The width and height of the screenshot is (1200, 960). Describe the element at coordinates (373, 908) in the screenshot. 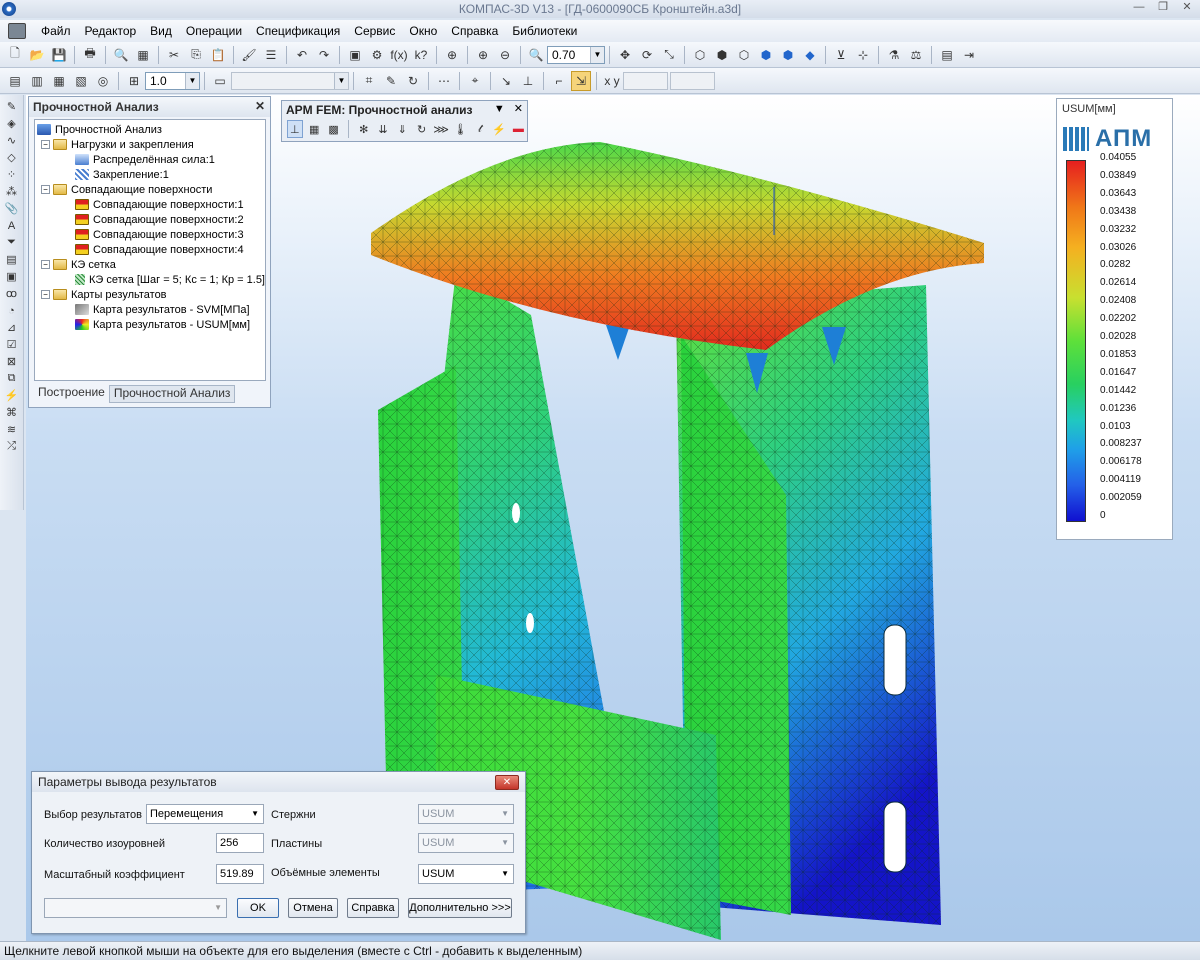

I see `help-button: Справка` at that location.